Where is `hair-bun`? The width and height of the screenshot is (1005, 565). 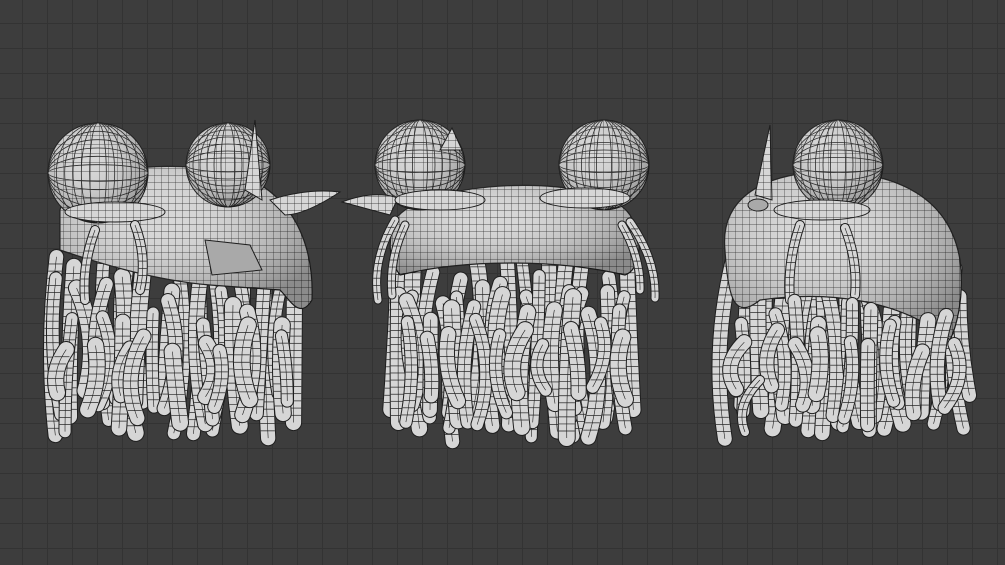 hair-bun is located at coordinates (838, 165).